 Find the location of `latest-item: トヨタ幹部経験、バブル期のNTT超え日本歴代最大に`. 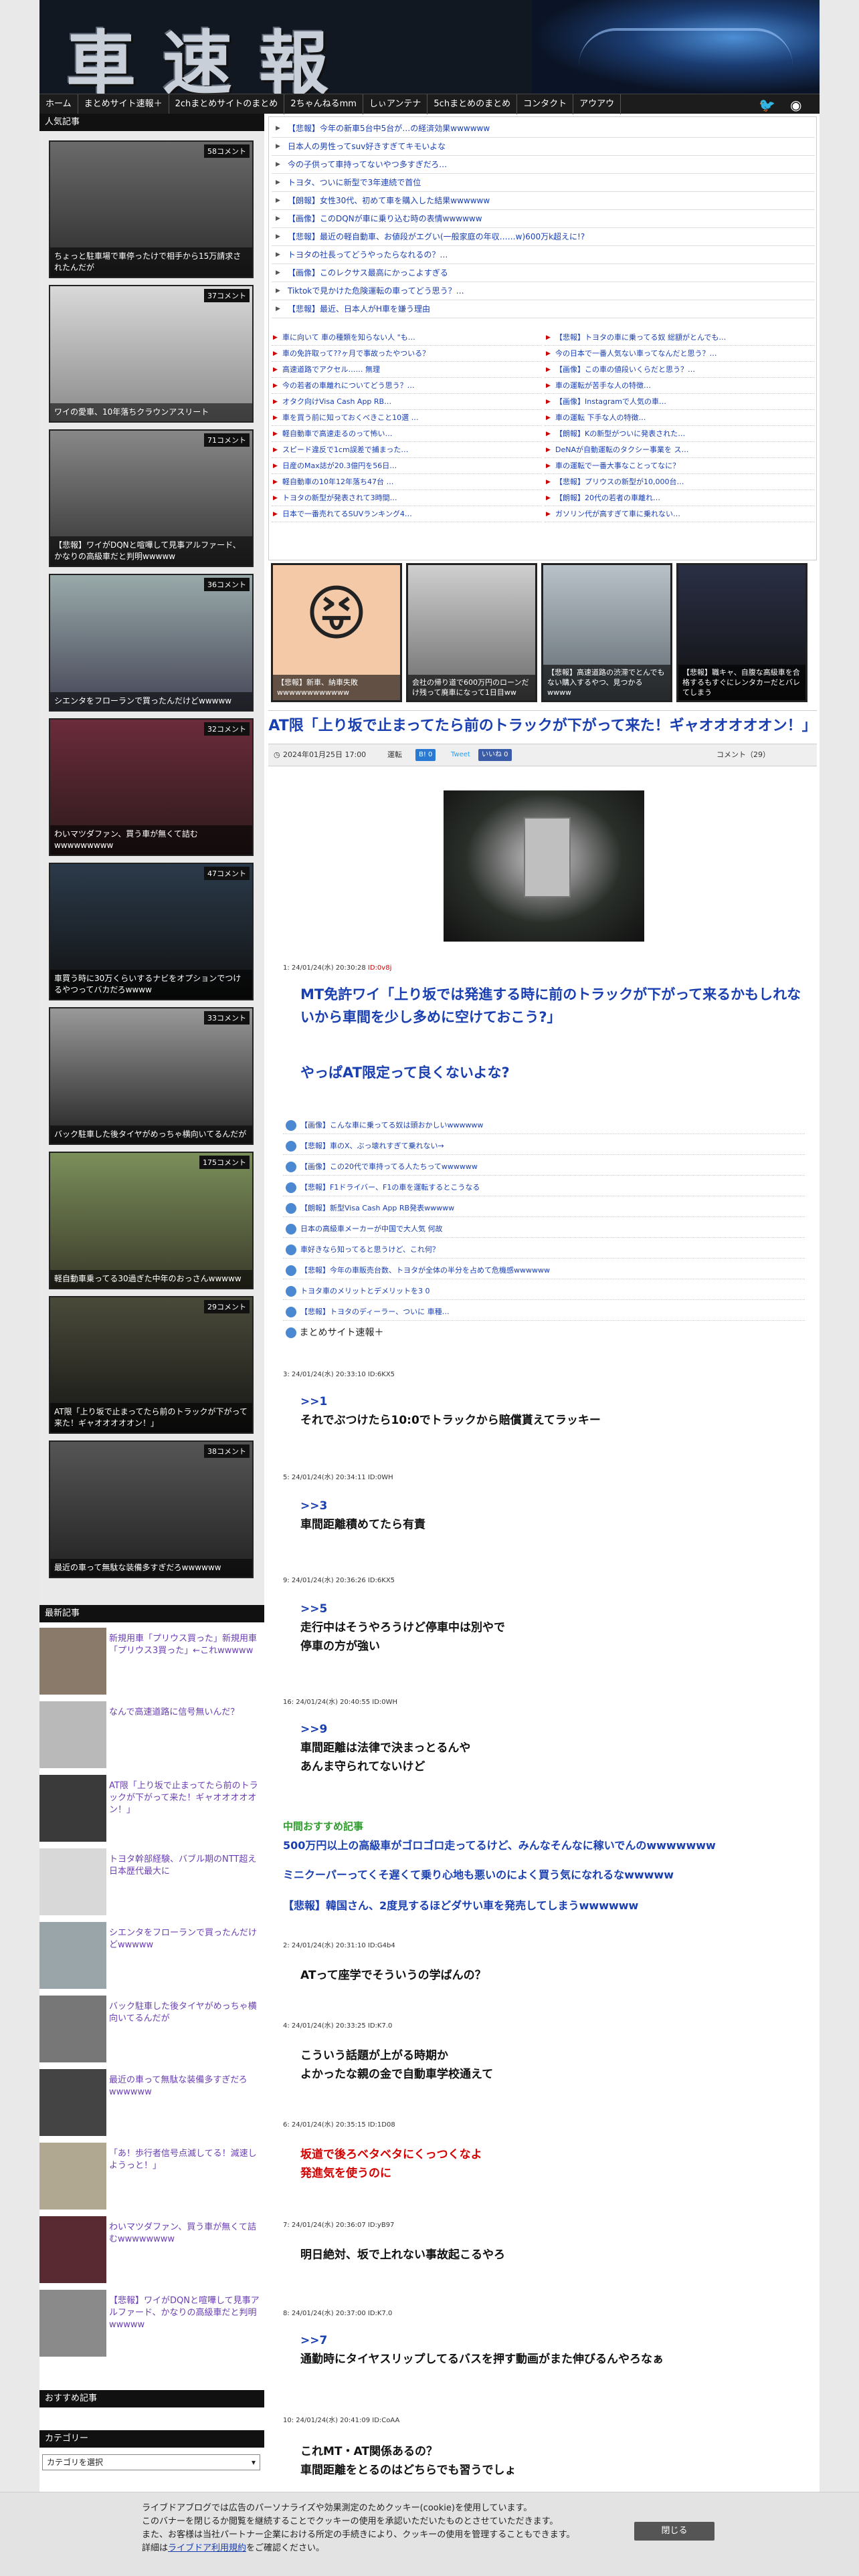

latest-item: トヨタ幹部経験、バブル期のNTT超え日本歴代最大に is located at coordinates (151, 1883).